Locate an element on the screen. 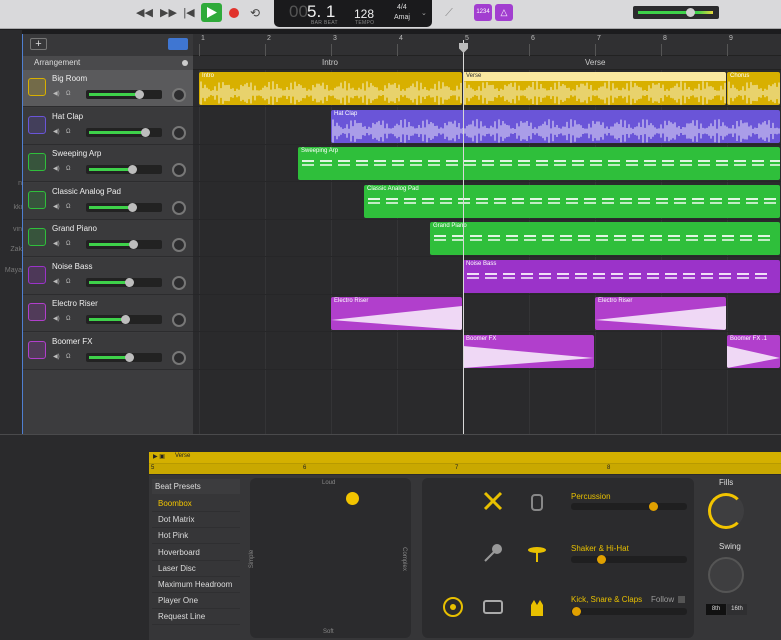 The image size is (781, 640). tuner-icon: ⟋ is located at coordinates (449, 13).